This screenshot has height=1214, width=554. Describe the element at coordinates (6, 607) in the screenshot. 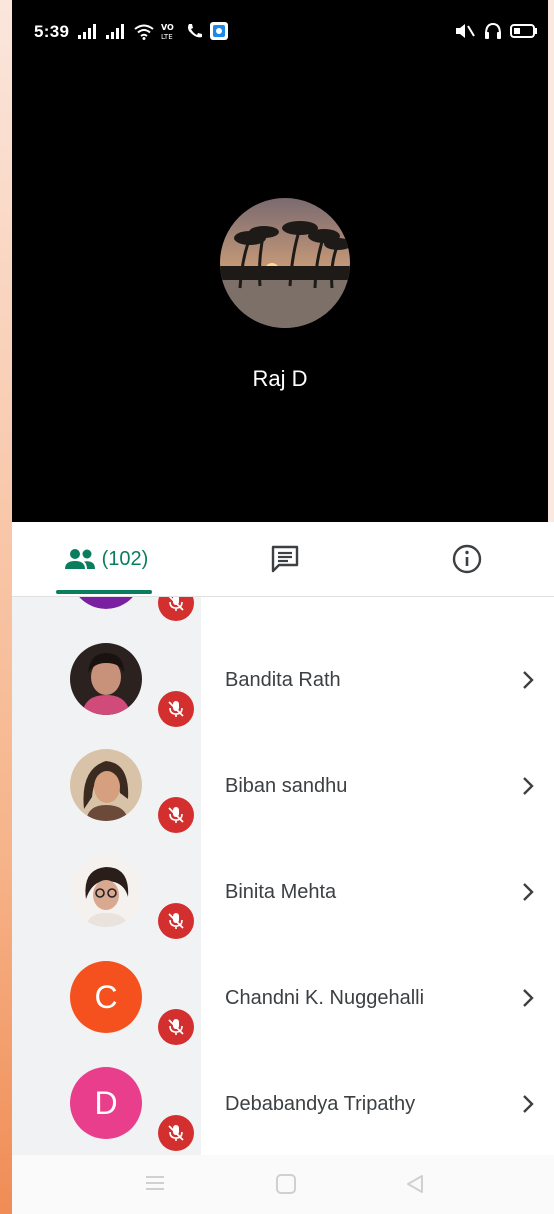

I see `screen-edge-left` at that location.